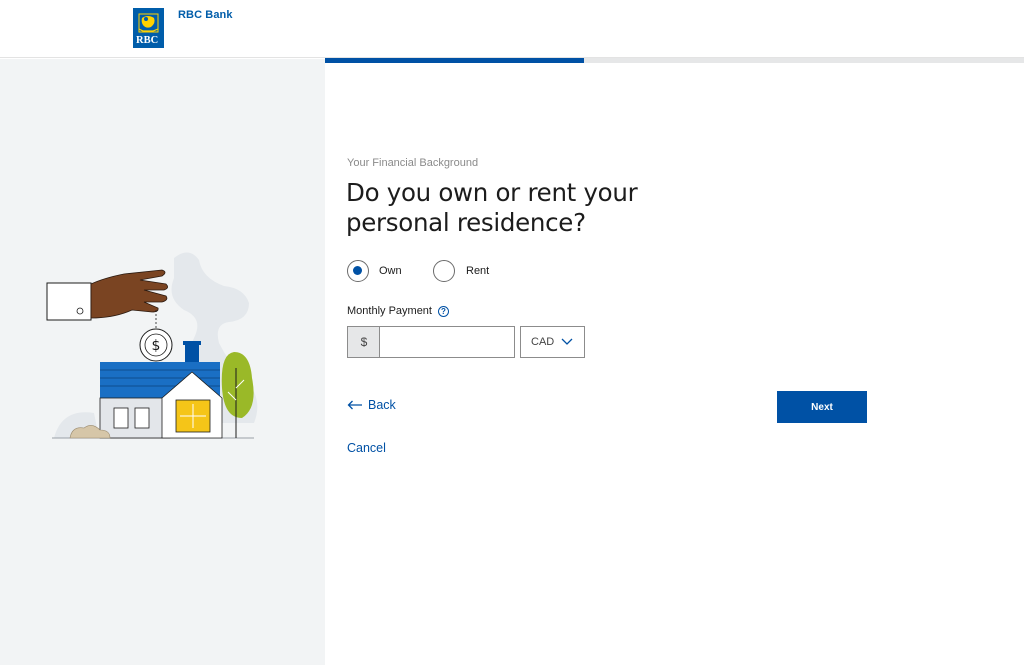  I want to click on monthly-payment-label: Monthly Payment ?, so click(398, 311).